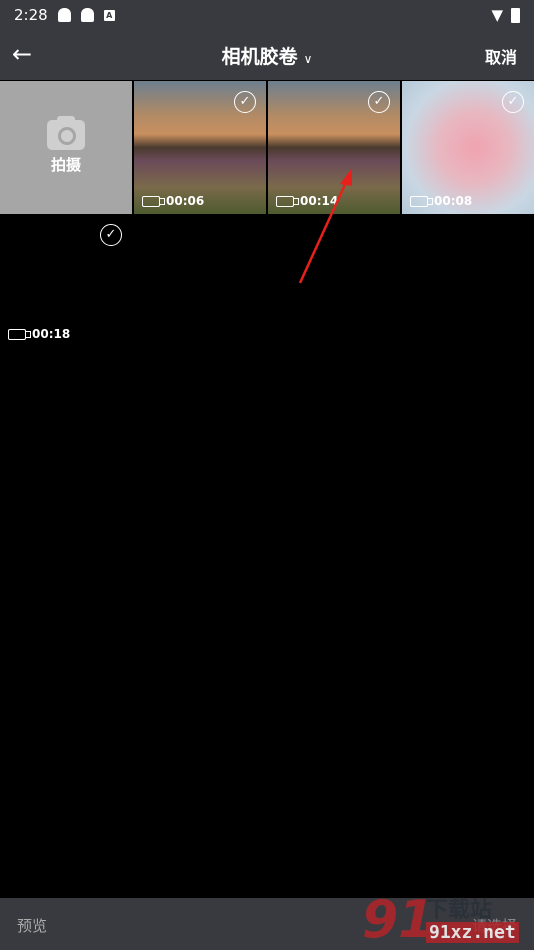 The height and width of the screenshot is (950, 534). What do you see at coordinates (398, 920) in the screenshot?
I see `watermark-mark: 91` at bounding box center [398, 920].